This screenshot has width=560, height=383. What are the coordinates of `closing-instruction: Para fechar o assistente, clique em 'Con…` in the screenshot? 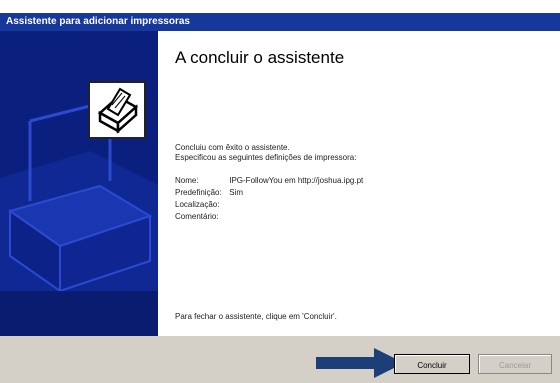 It's located at (256, 316).